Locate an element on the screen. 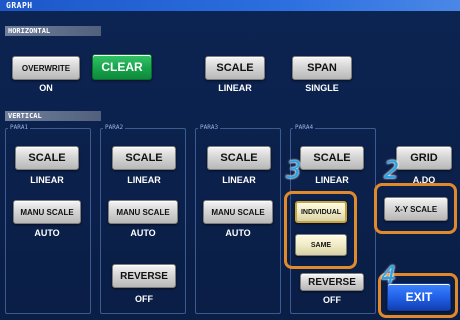 The height and width of the screenshot is (320, 460). para1-scale-button: SCALE is located at coordinates (47, 158).